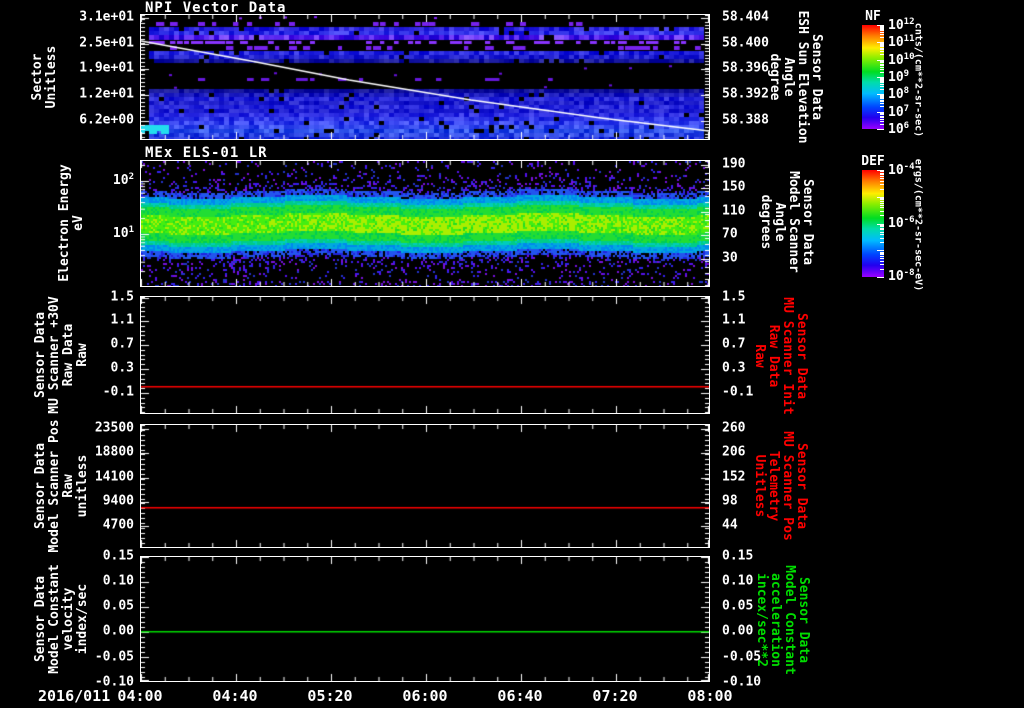 This screenshot has width=1024, height=708. Describe the element at coordinates (118, 581) in the screenshot. I see `y-tick-label: 0.10` at that location.